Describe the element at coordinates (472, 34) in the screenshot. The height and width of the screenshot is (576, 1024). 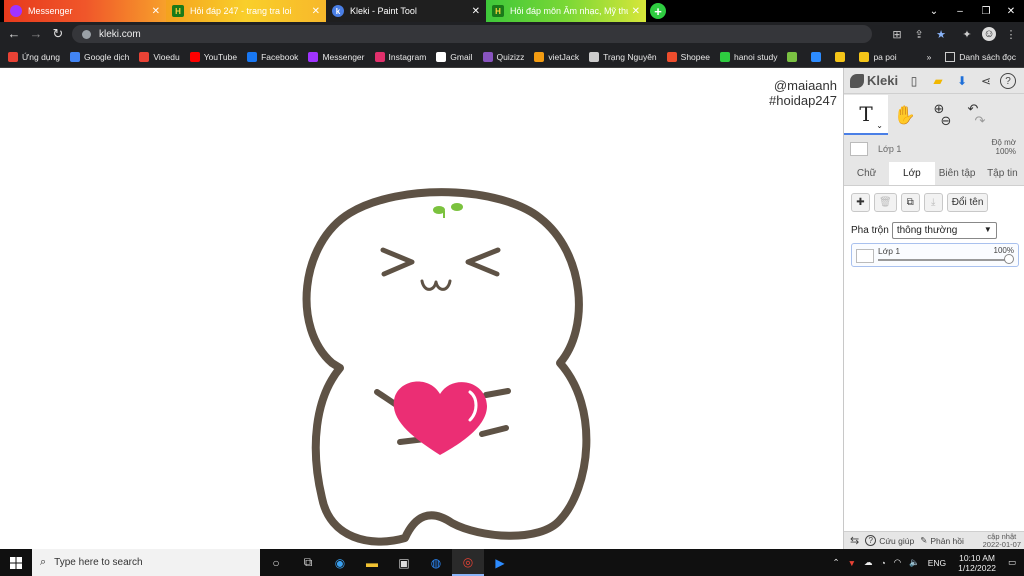
I see `url-field: kleki.com` at that location.